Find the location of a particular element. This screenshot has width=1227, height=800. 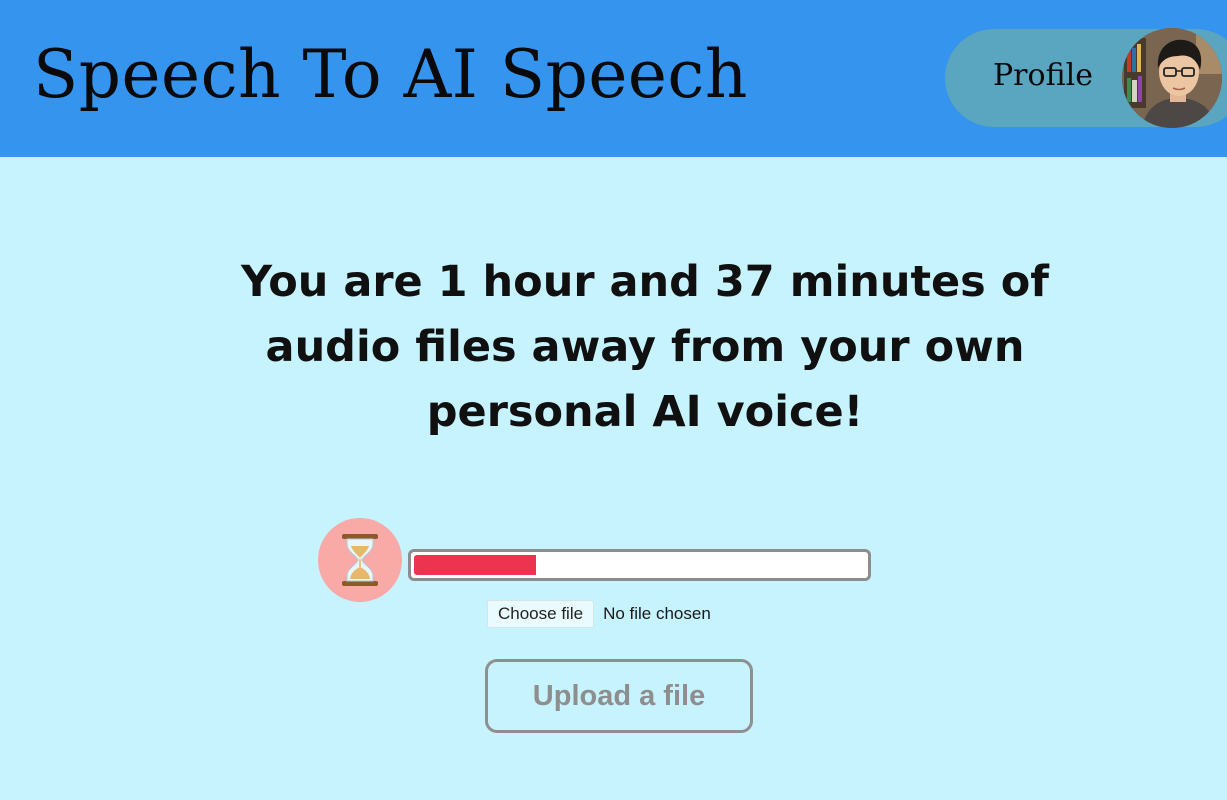

avatar is located at coordinates (1172, 78).